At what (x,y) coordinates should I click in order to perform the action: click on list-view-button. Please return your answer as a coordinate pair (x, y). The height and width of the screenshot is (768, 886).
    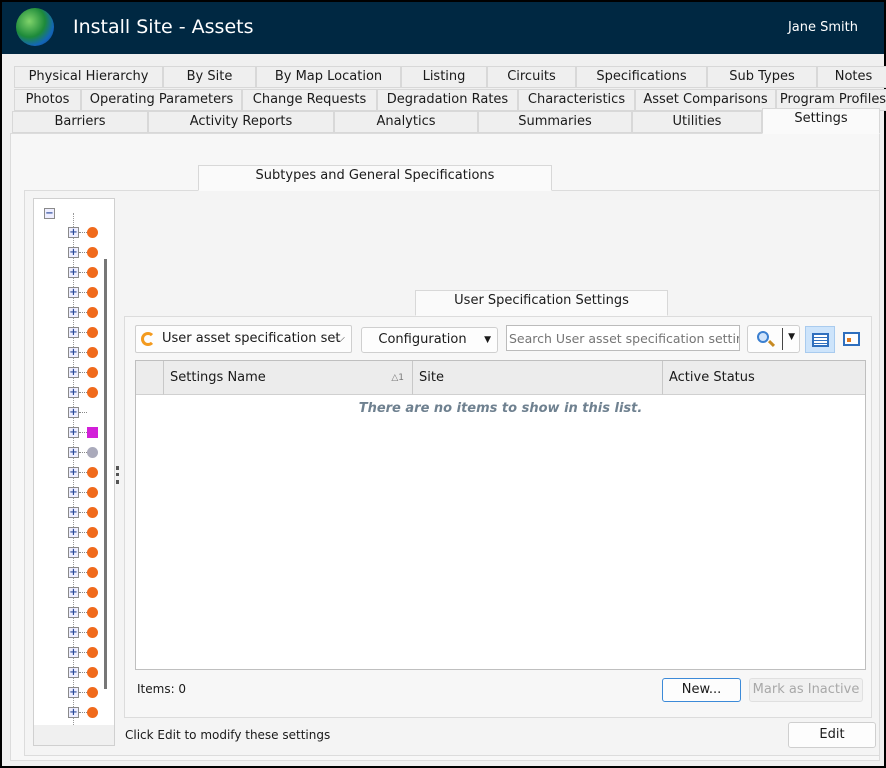
    Looking at the image, I should click on (820, 339).